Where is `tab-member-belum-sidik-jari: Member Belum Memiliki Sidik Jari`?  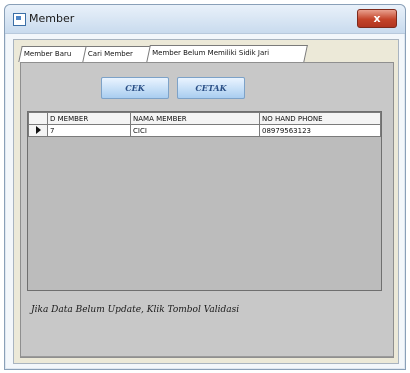 tab-member-belum-sidik-jari: Member Belum Memiliki Sidik Jari is located at coordinates (227, 54).